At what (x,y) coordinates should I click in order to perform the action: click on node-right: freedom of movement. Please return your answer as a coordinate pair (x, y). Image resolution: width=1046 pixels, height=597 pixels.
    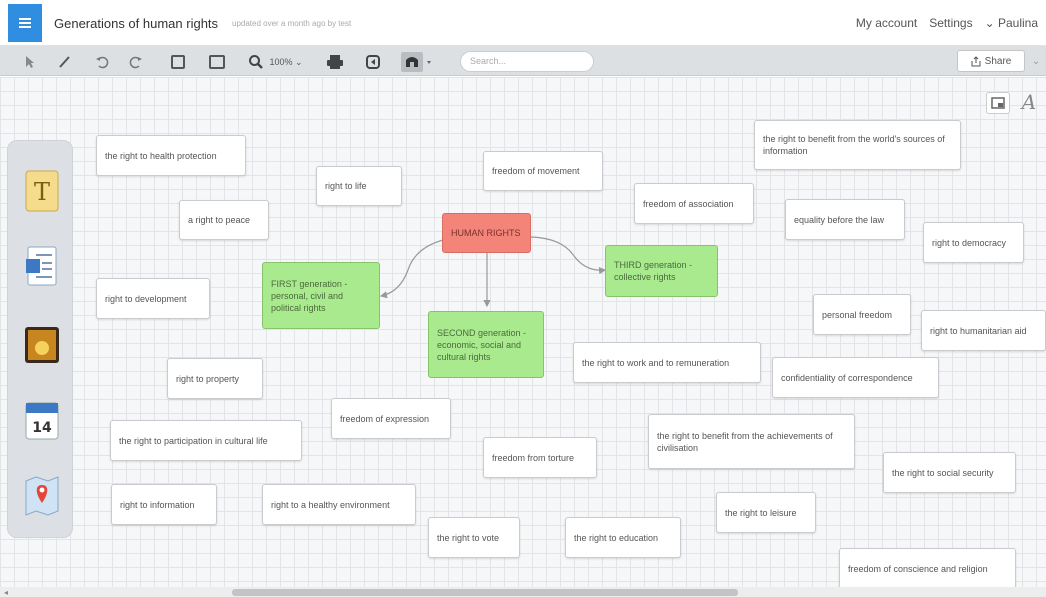
    Looking at the image, I should click on (543, 171).